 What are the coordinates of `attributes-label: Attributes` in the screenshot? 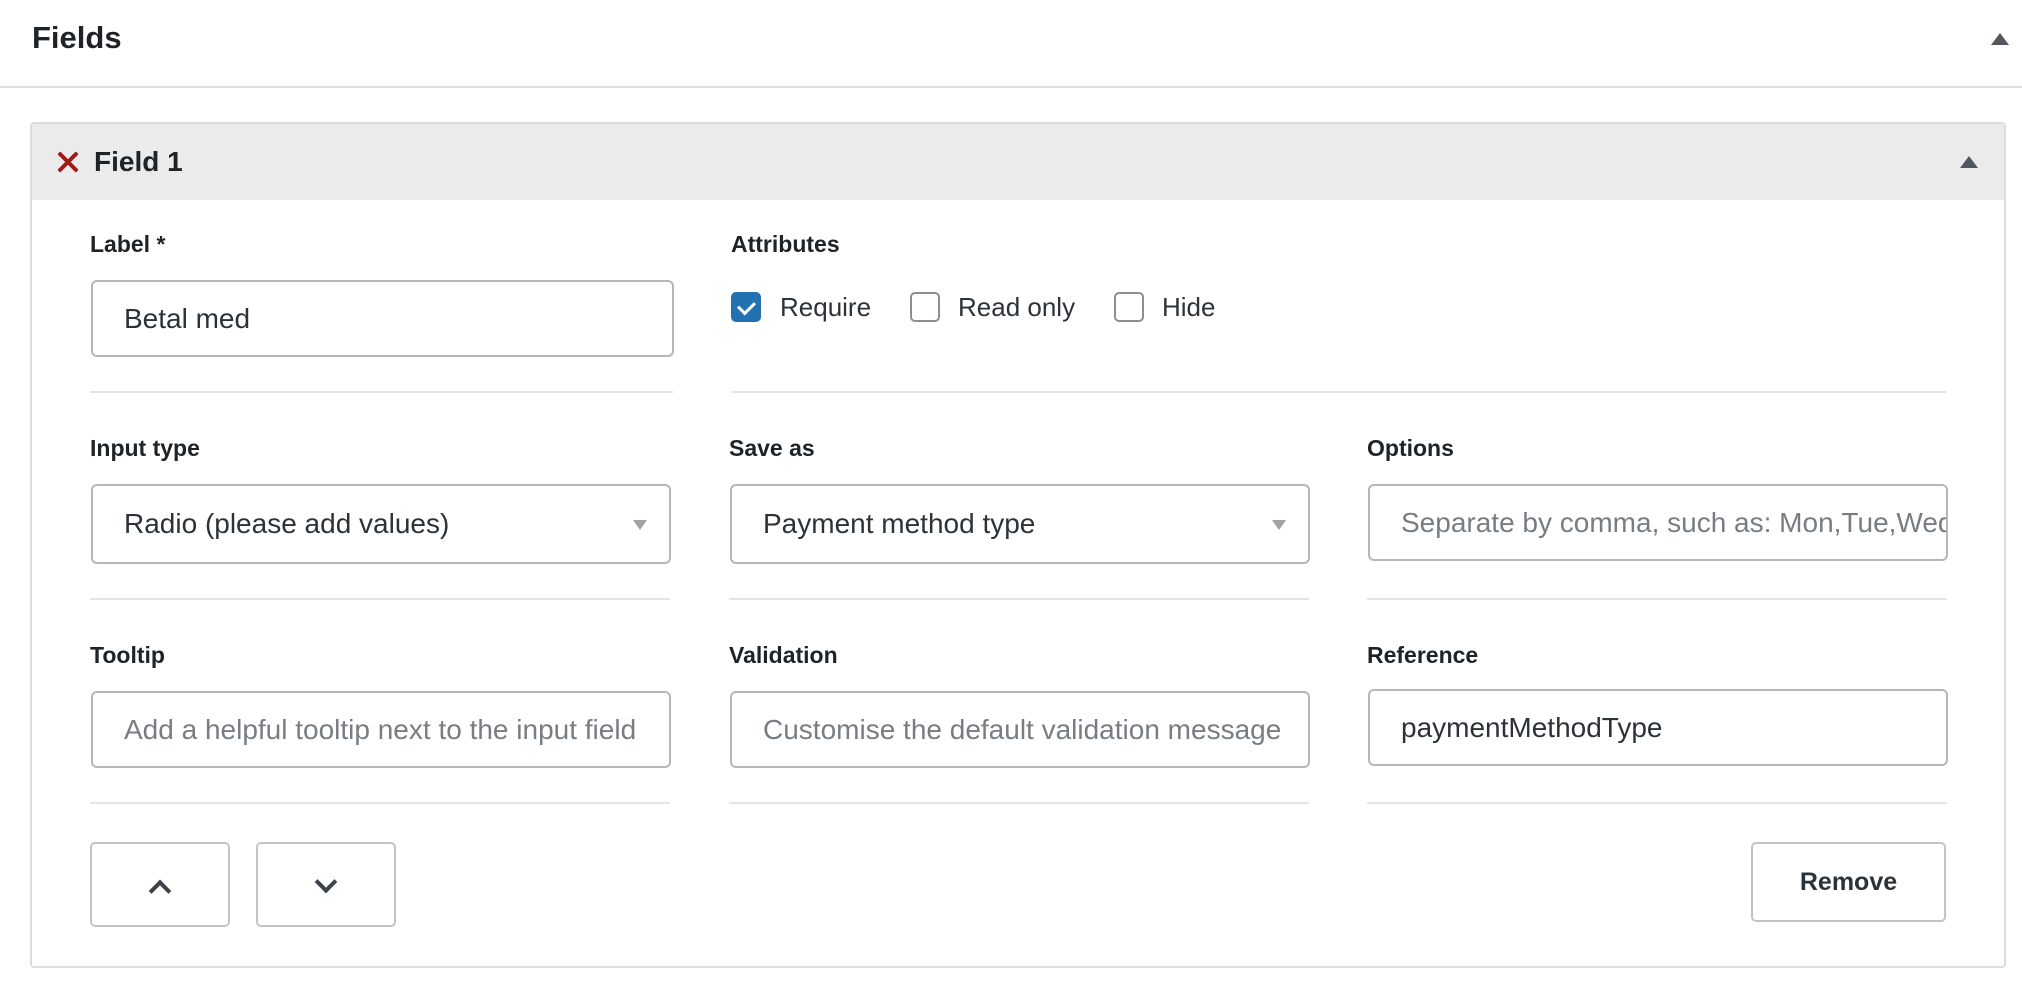 It's located at (785, 244).